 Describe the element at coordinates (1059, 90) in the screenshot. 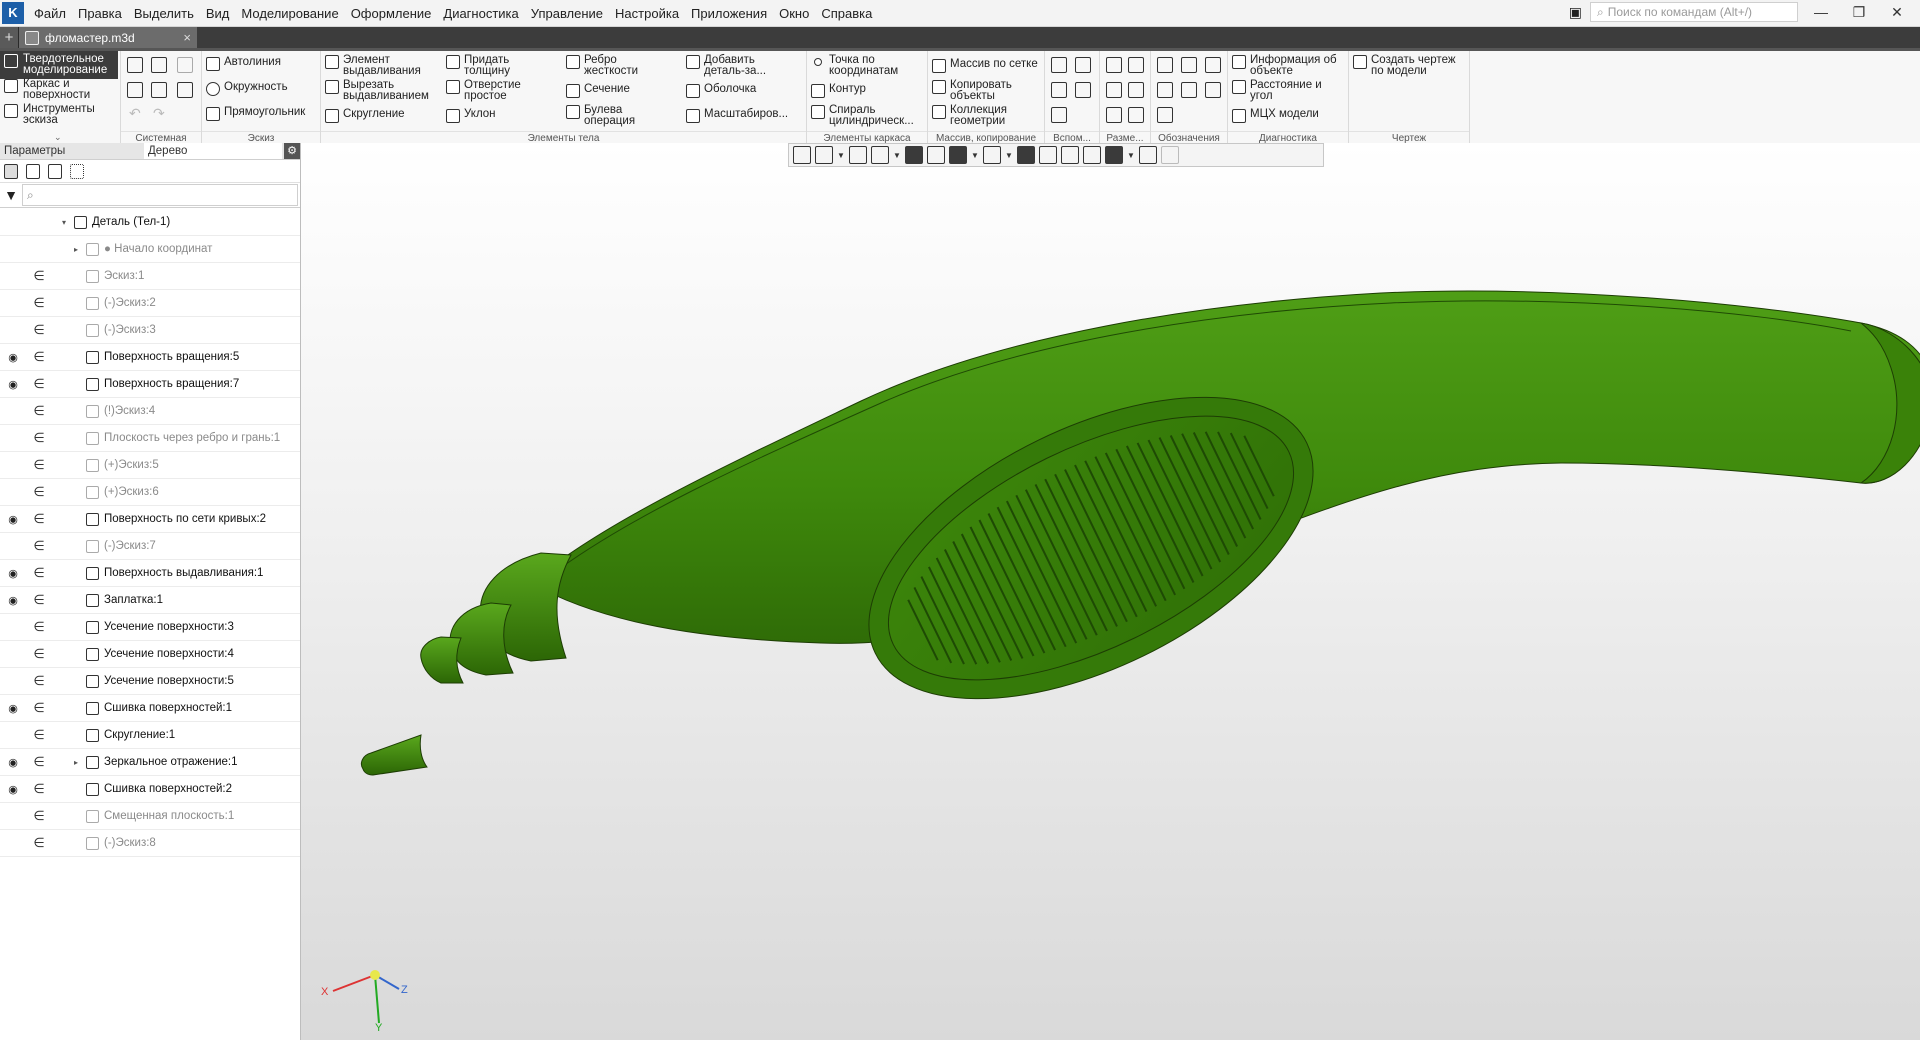

I see `aux-point-icon` at that location.